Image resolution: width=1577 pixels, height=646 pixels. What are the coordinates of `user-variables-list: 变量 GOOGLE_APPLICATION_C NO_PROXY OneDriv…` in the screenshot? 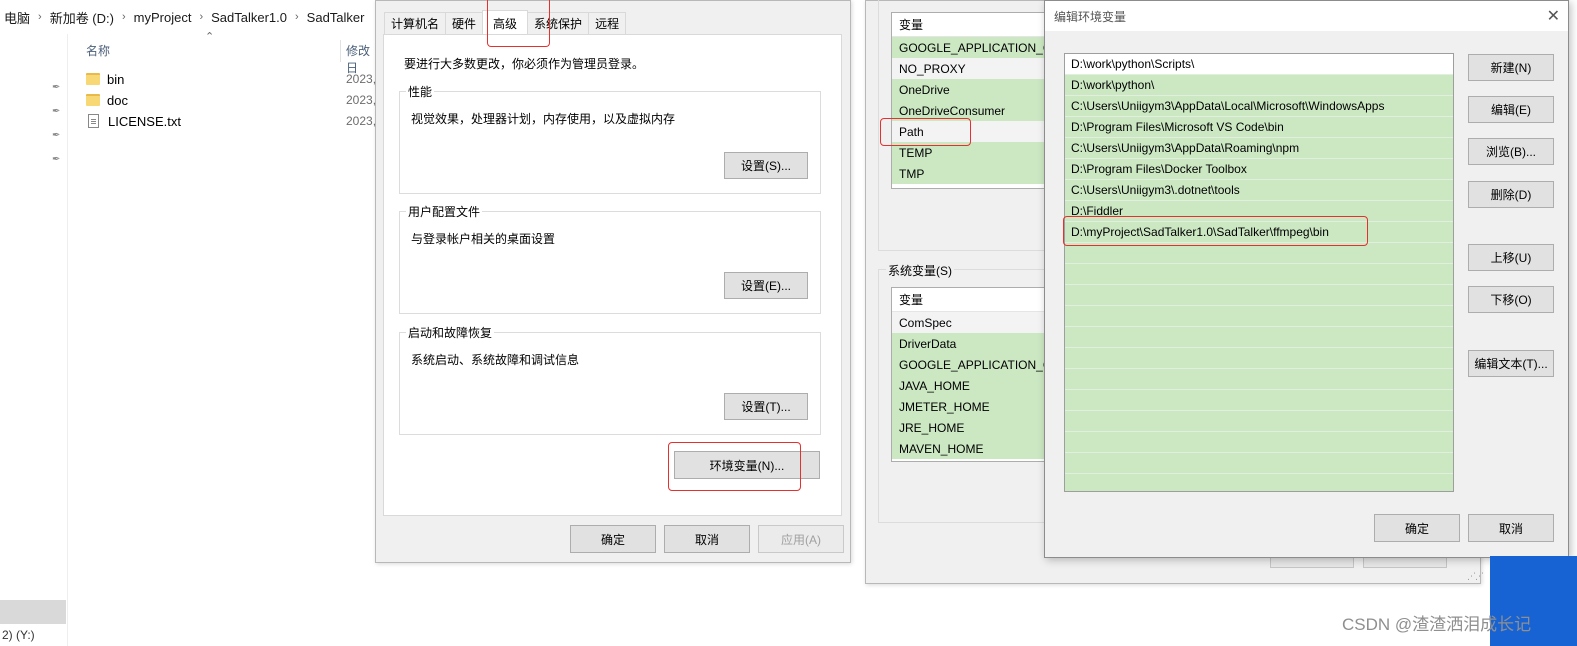 It's located at (976, 100).